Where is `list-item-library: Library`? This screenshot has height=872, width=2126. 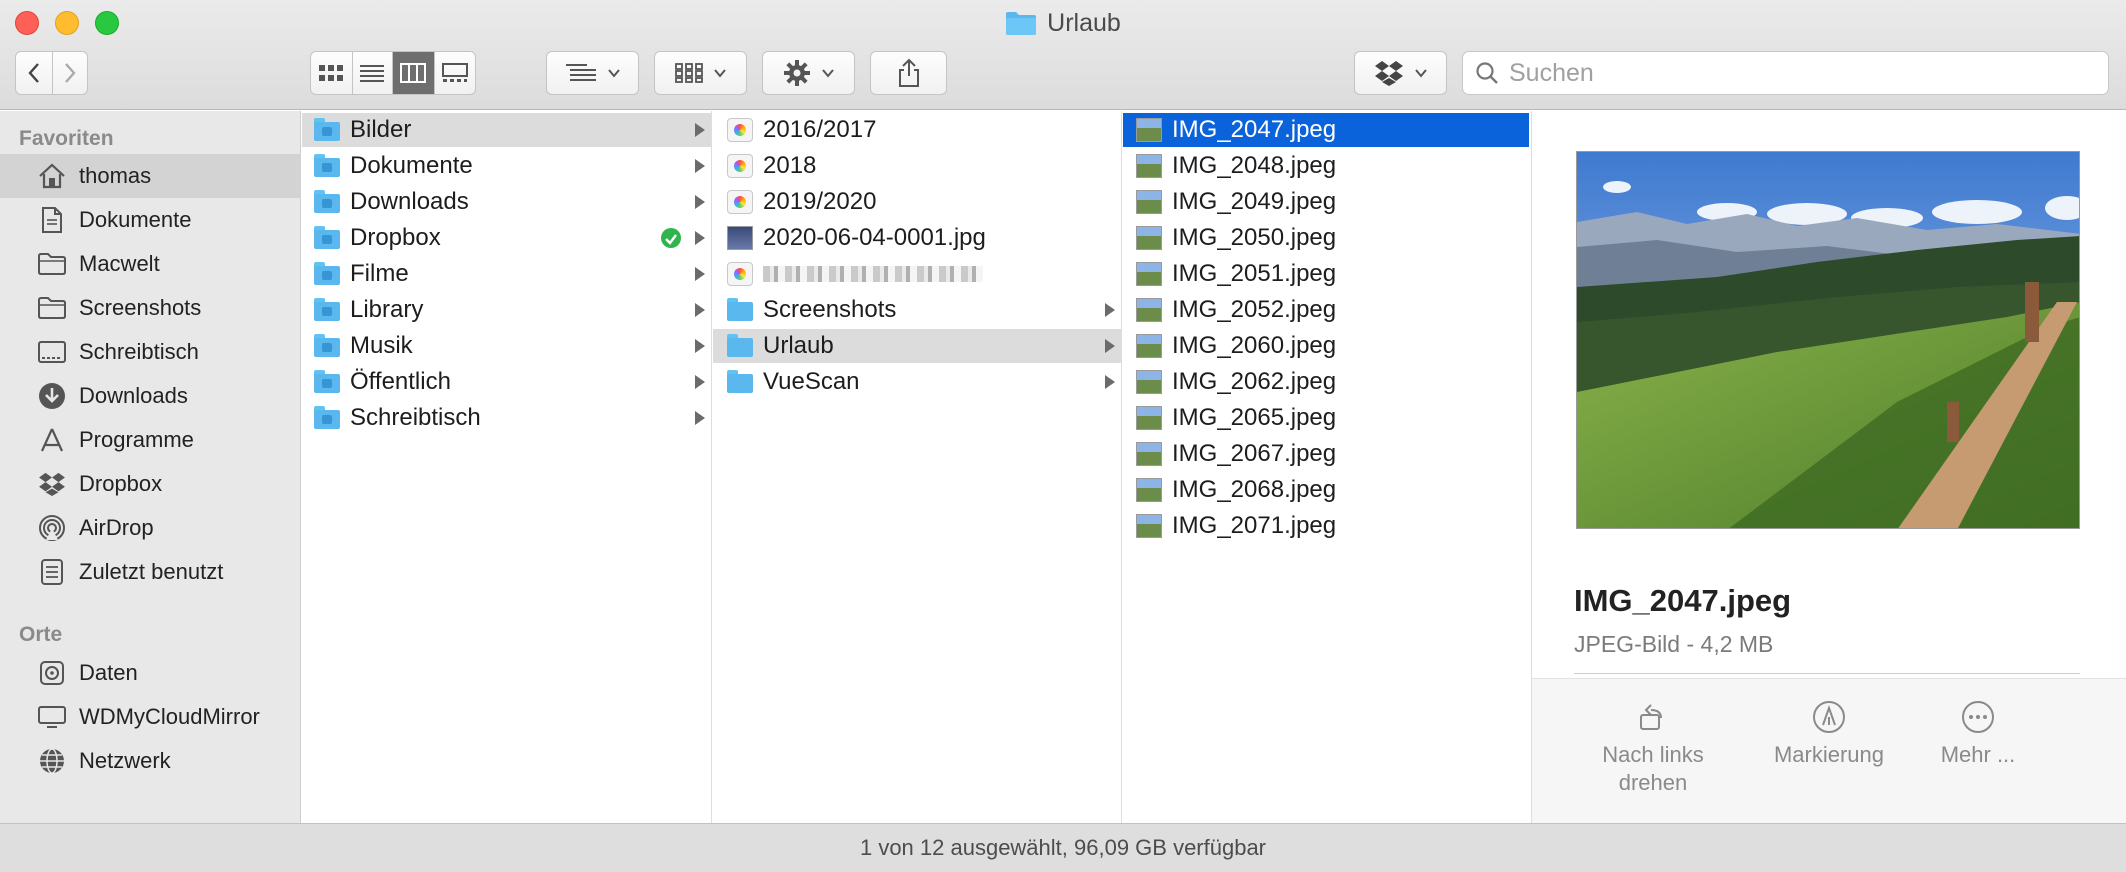
list-item-library: Library is located at coordinates (506, 310).